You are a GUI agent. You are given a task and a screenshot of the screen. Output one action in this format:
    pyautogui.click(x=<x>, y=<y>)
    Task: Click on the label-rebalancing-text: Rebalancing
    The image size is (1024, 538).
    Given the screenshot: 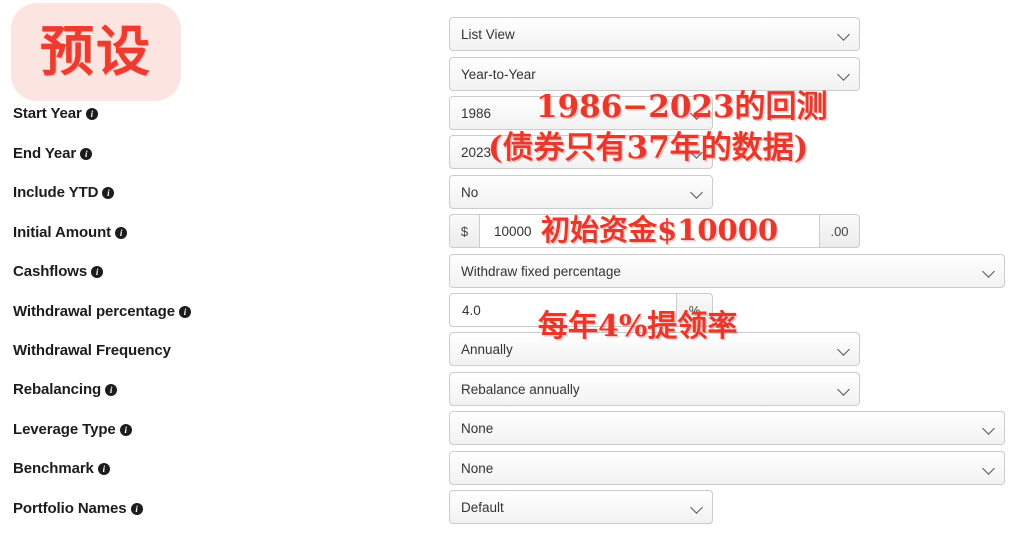 What is the action you would take?
    pyautogui.click(x=57, y=389)
    